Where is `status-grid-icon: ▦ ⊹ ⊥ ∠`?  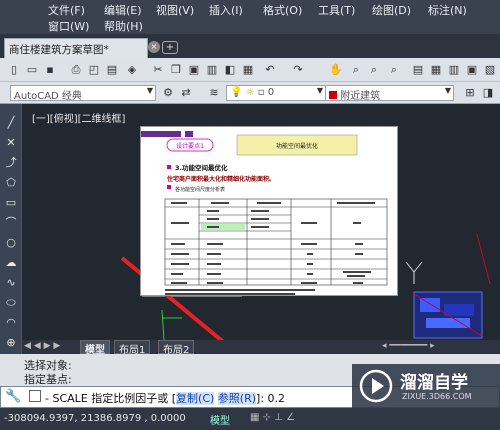
status-grid-icon: ▦ ⊹ ⊥ ∠ is located at coordinates (272, 417).